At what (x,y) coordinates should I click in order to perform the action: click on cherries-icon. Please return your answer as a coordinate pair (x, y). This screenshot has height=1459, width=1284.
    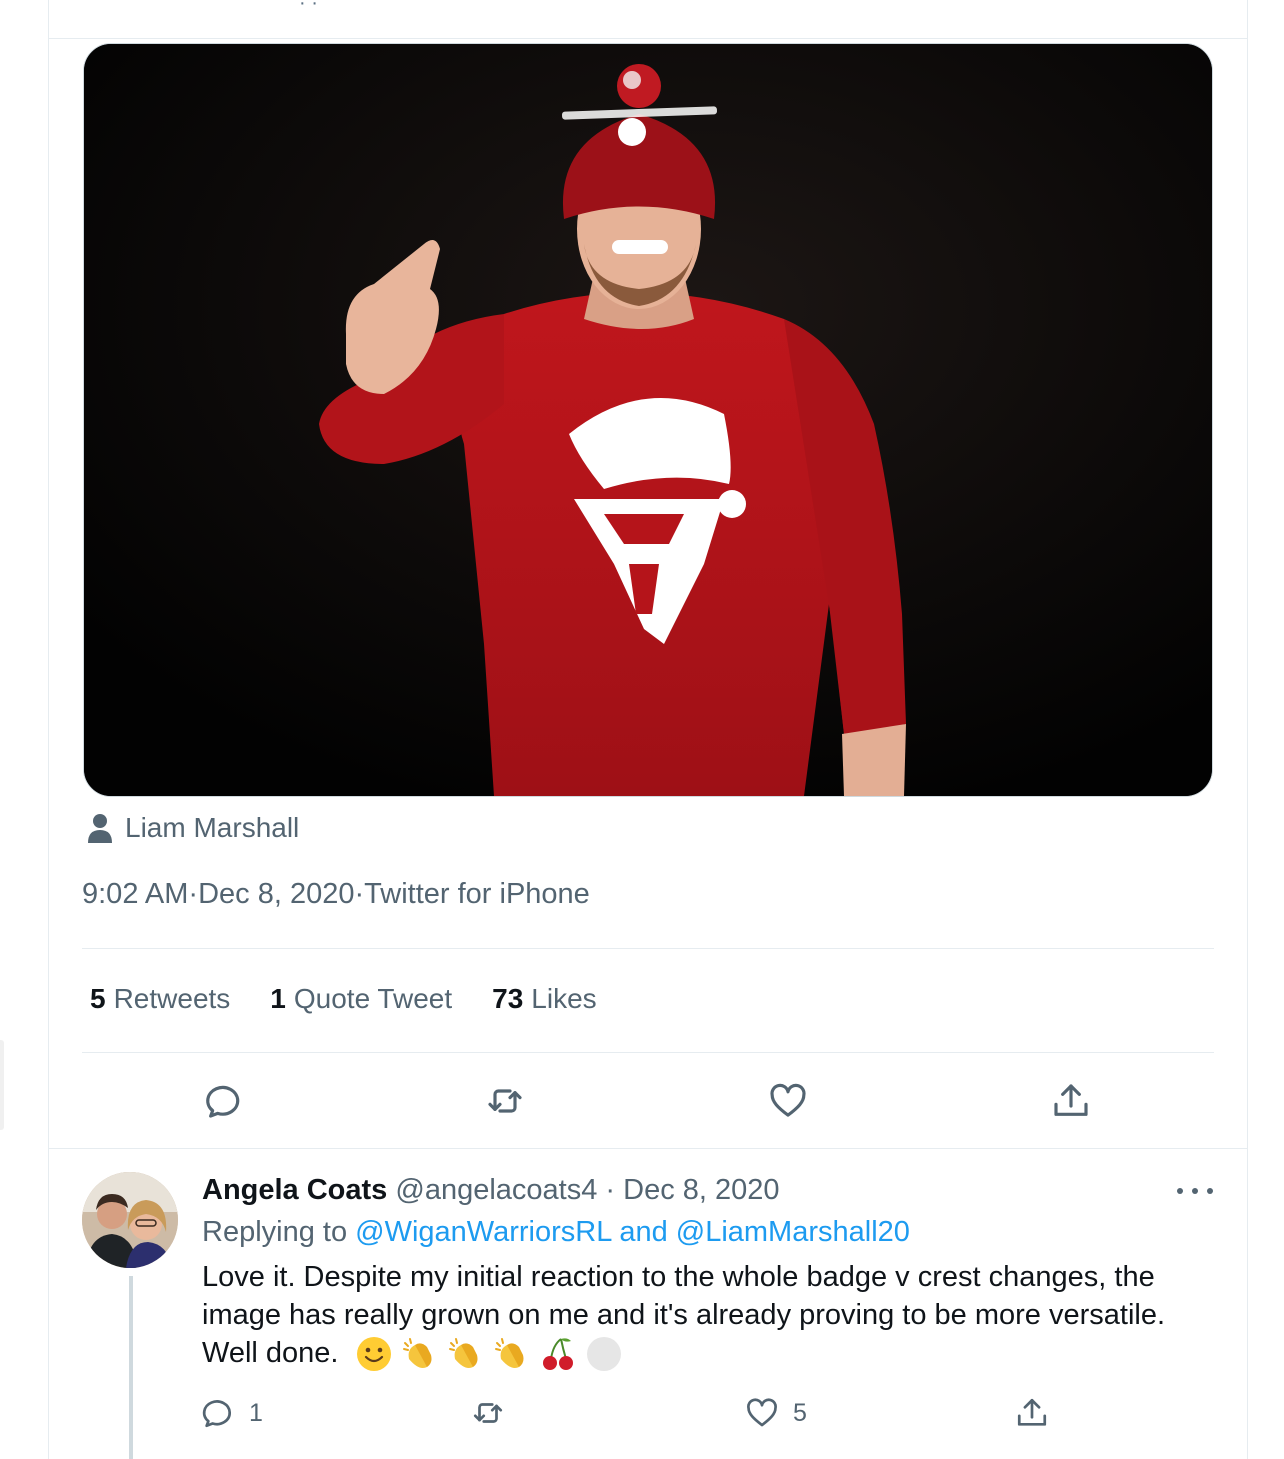
    Looking at the image, I should click on (557, 1354).